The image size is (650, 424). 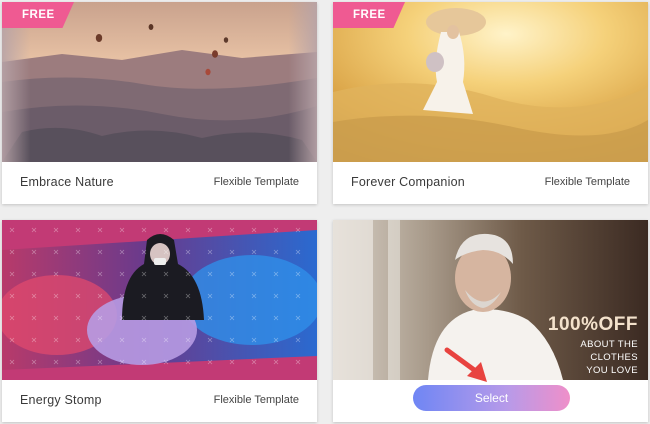 I want to click on promo-subtext: ABOUT THE CLOTHES YOU LOVE, so click(x=609, y=357).